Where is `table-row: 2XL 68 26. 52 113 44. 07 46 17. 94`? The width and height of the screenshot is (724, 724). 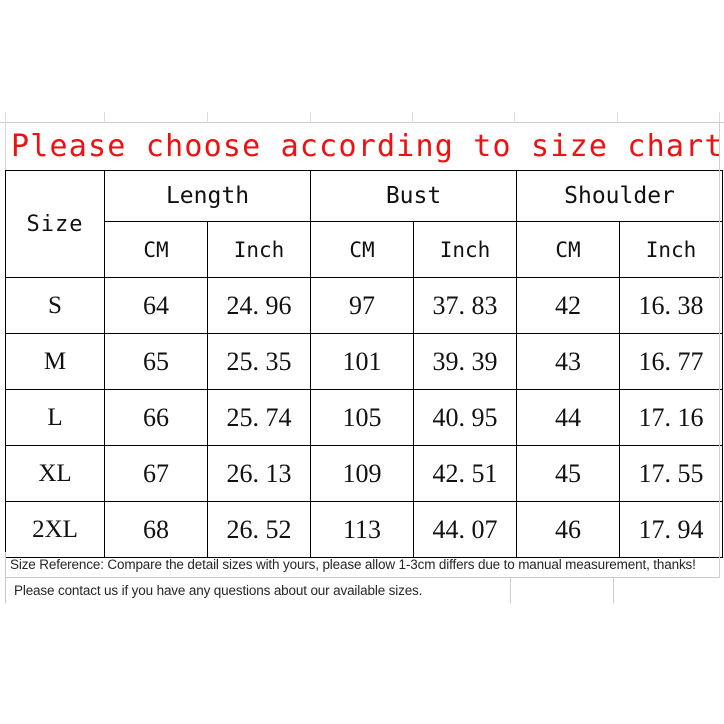 table-row: 2XL 68 26. 52 113 44. 07 46 17. 94 is located at coordinates (364, 529).